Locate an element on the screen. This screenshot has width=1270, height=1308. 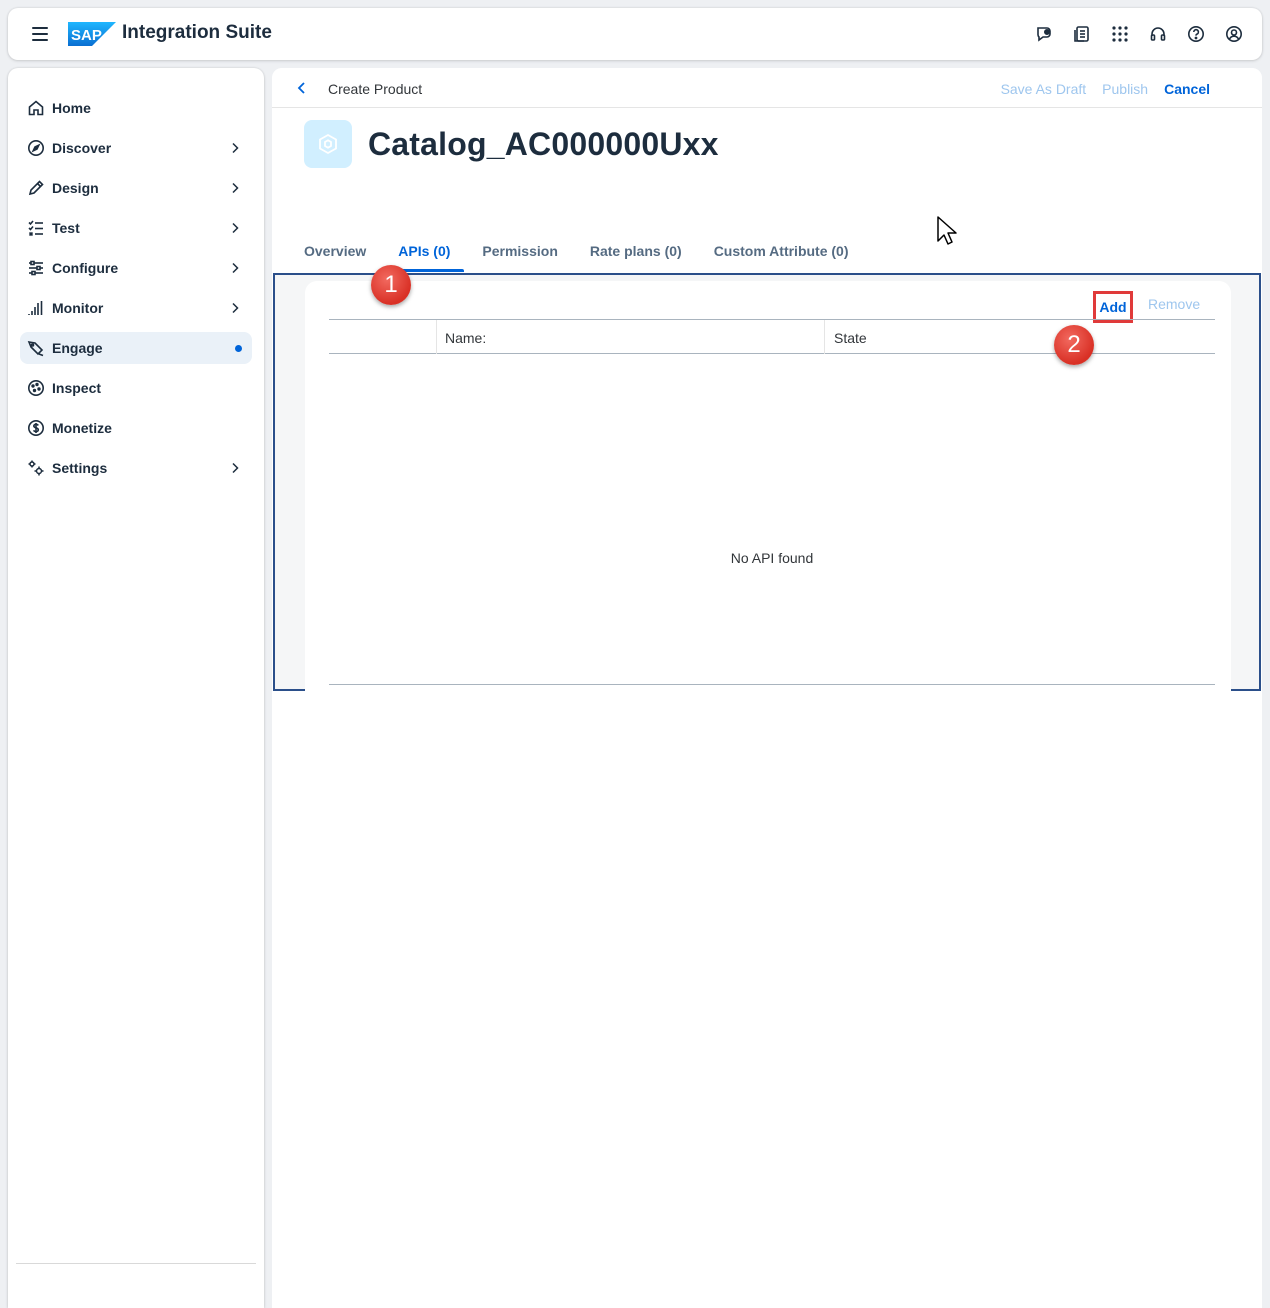
compass-icon is located at coordinates (36, 148).